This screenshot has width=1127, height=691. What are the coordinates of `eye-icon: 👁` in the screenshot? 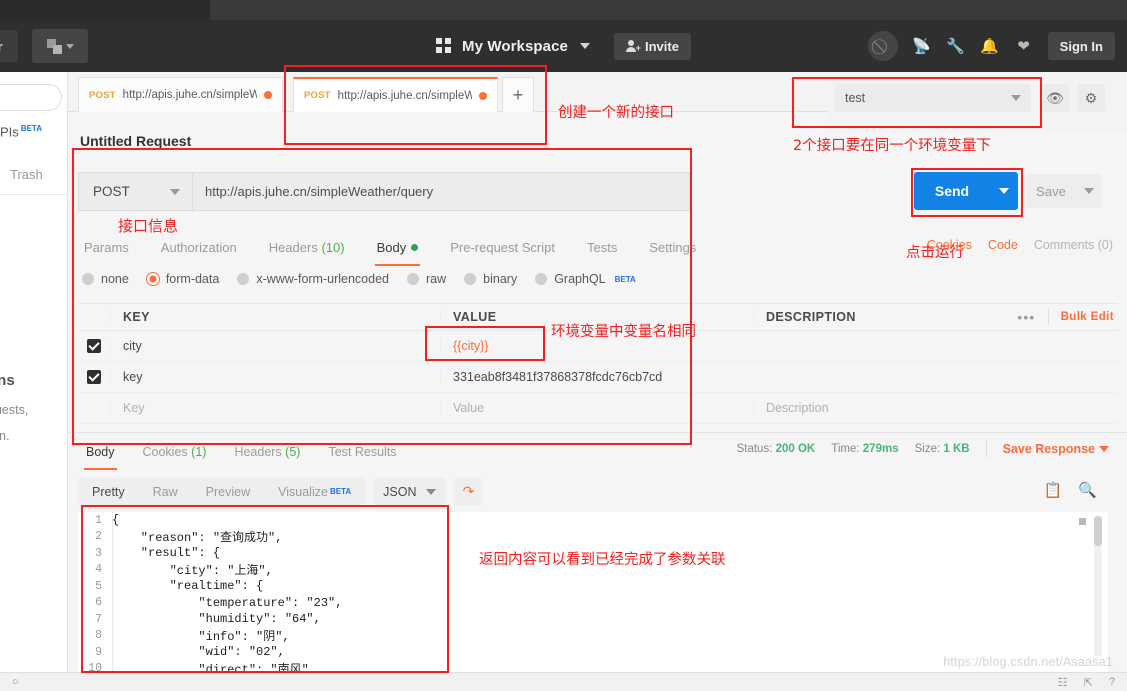 It's located at (1055, 97).